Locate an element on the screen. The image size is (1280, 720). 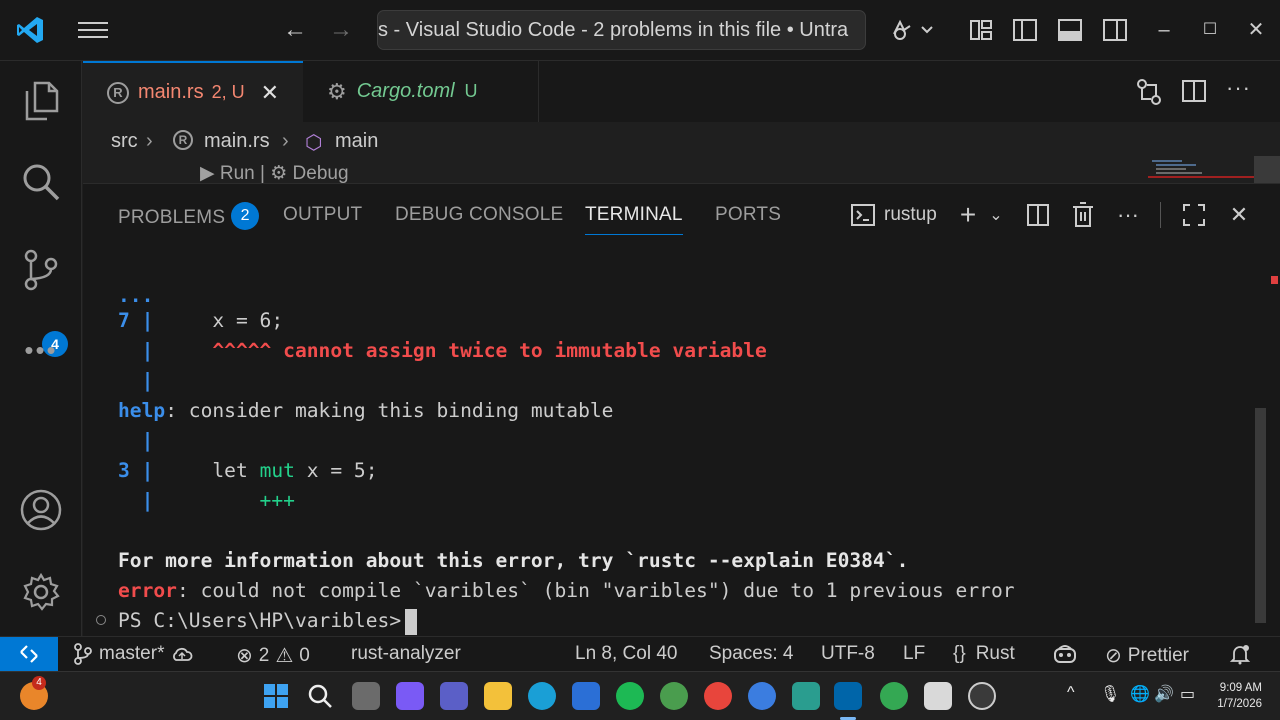
cursor-position: Ln 8, Col 40 is located at coordinates (626, 654).